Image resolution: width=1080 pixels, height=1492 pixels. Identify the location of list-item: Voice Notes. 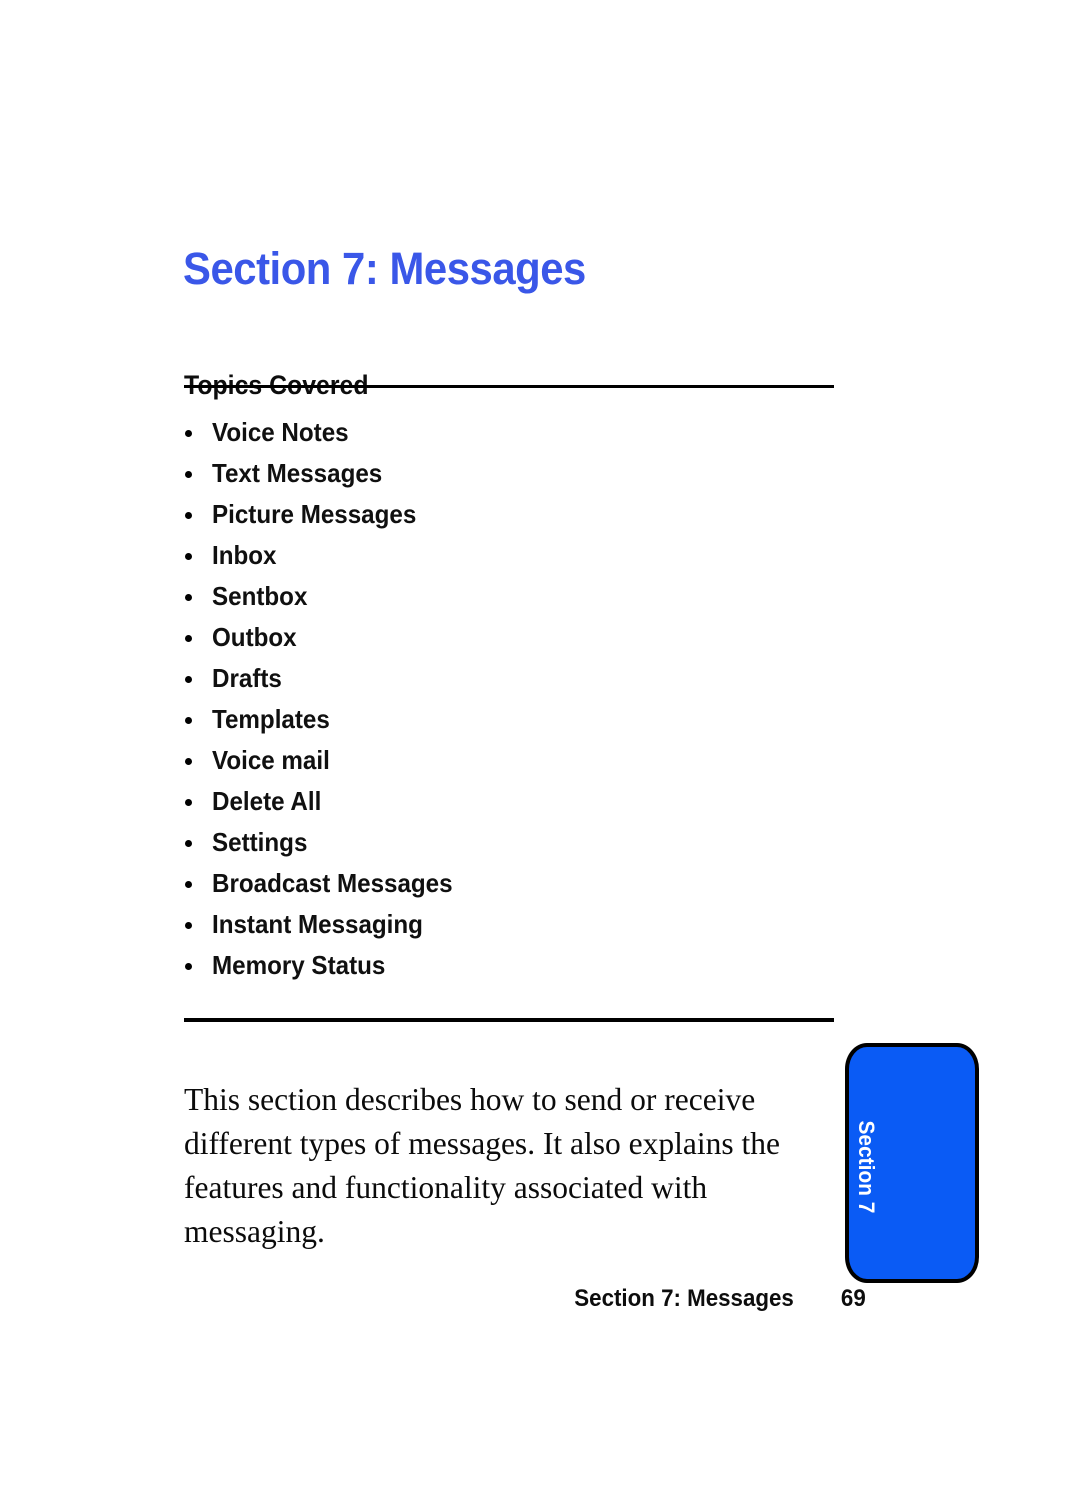
(504, 432).